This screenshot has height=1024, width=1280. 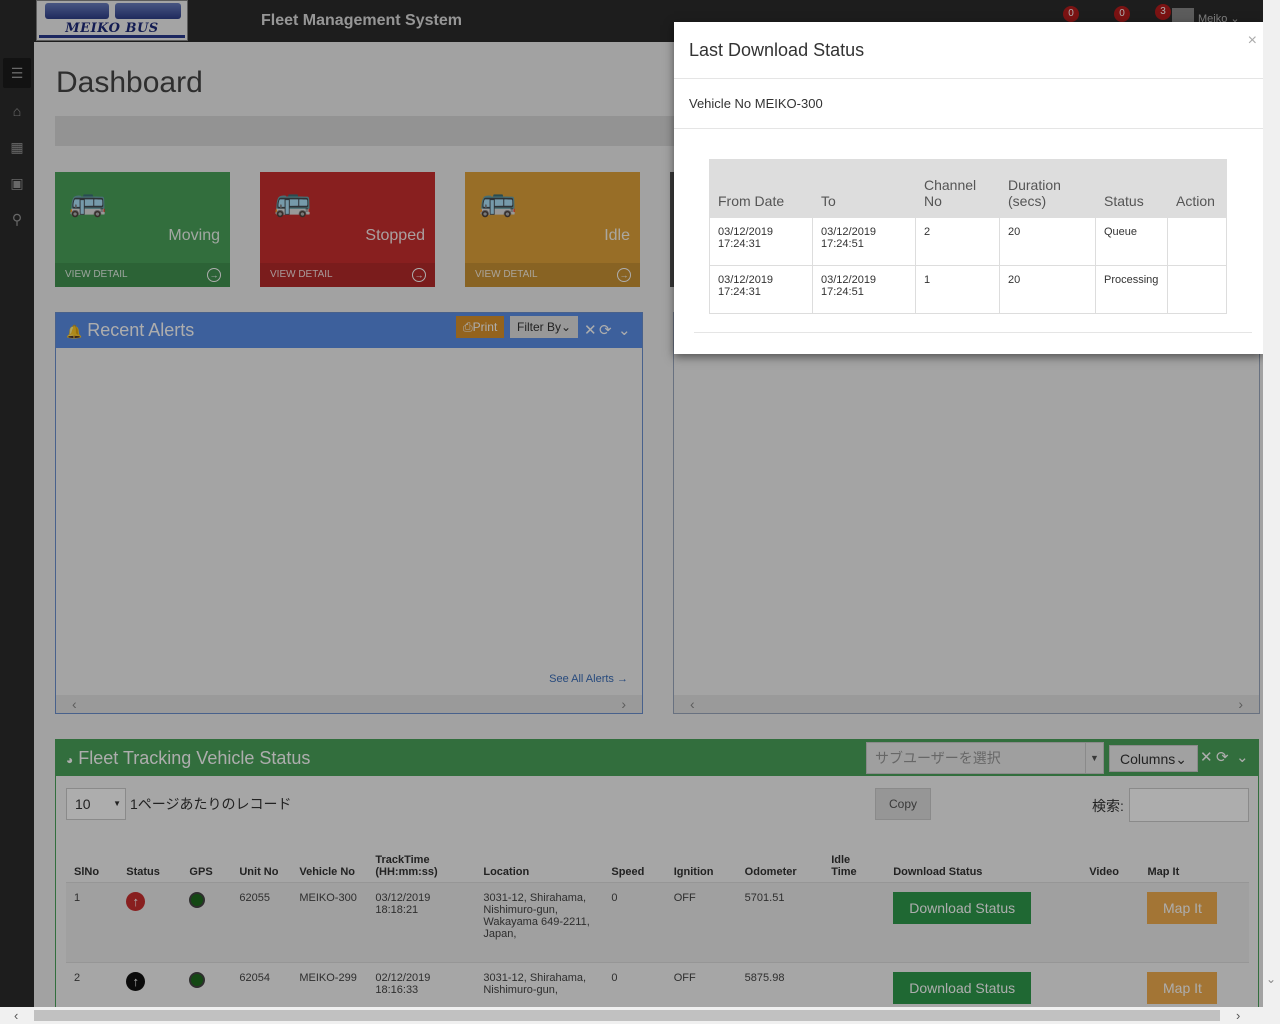 I want to click on scroll-down-icon: ⌄, so click(x=1271, y=979).